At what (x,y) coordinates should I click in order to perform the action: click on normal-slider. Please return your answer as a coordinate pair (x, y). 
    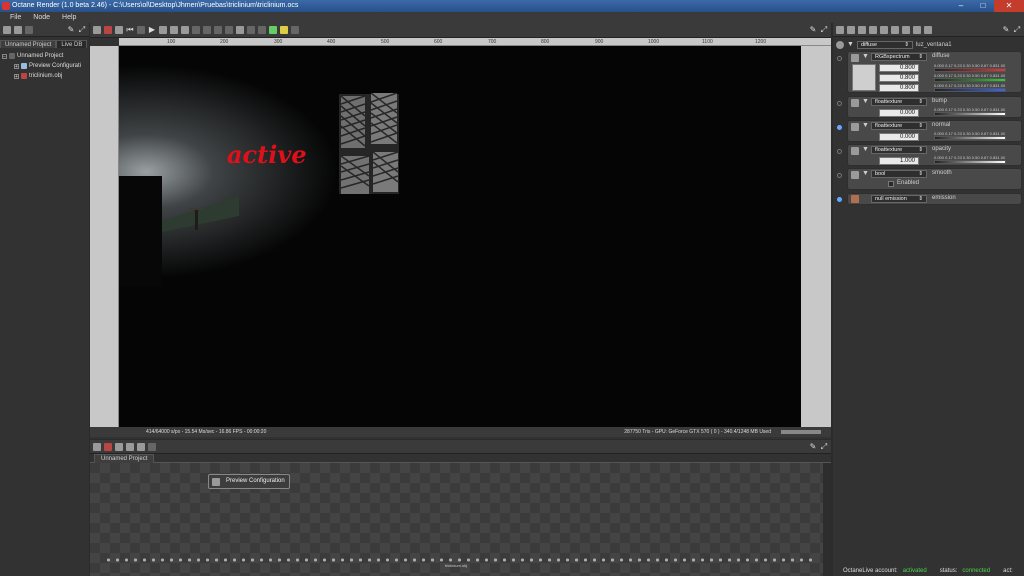
    Looking at the image, I should click on (970, 138).